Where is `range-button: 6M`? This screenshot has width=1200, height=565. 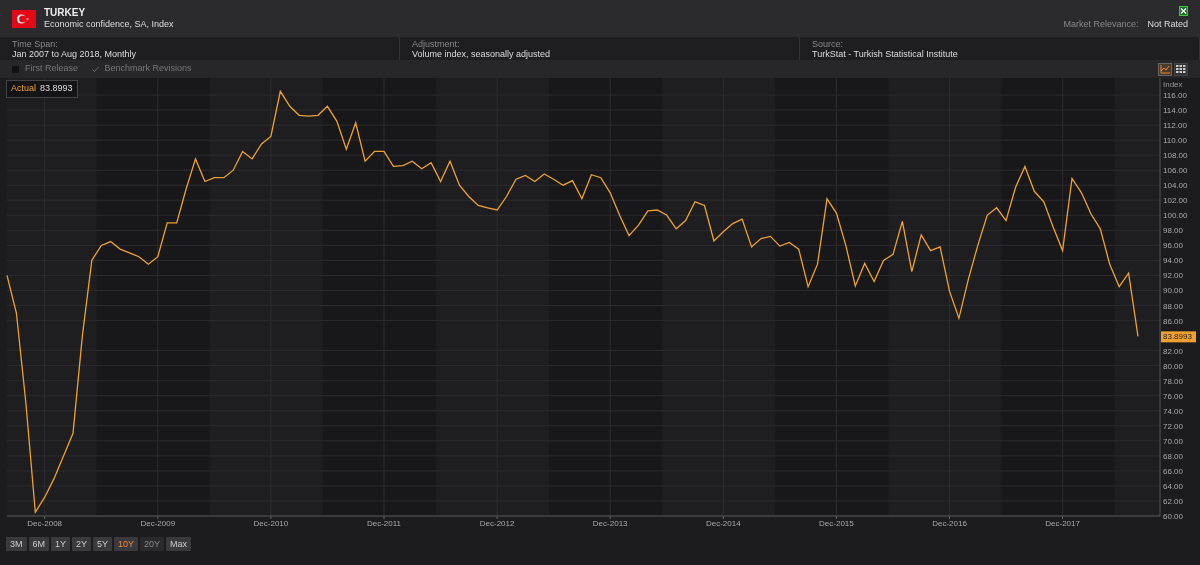 range-button: 6M is located at coordinates (39, 544).